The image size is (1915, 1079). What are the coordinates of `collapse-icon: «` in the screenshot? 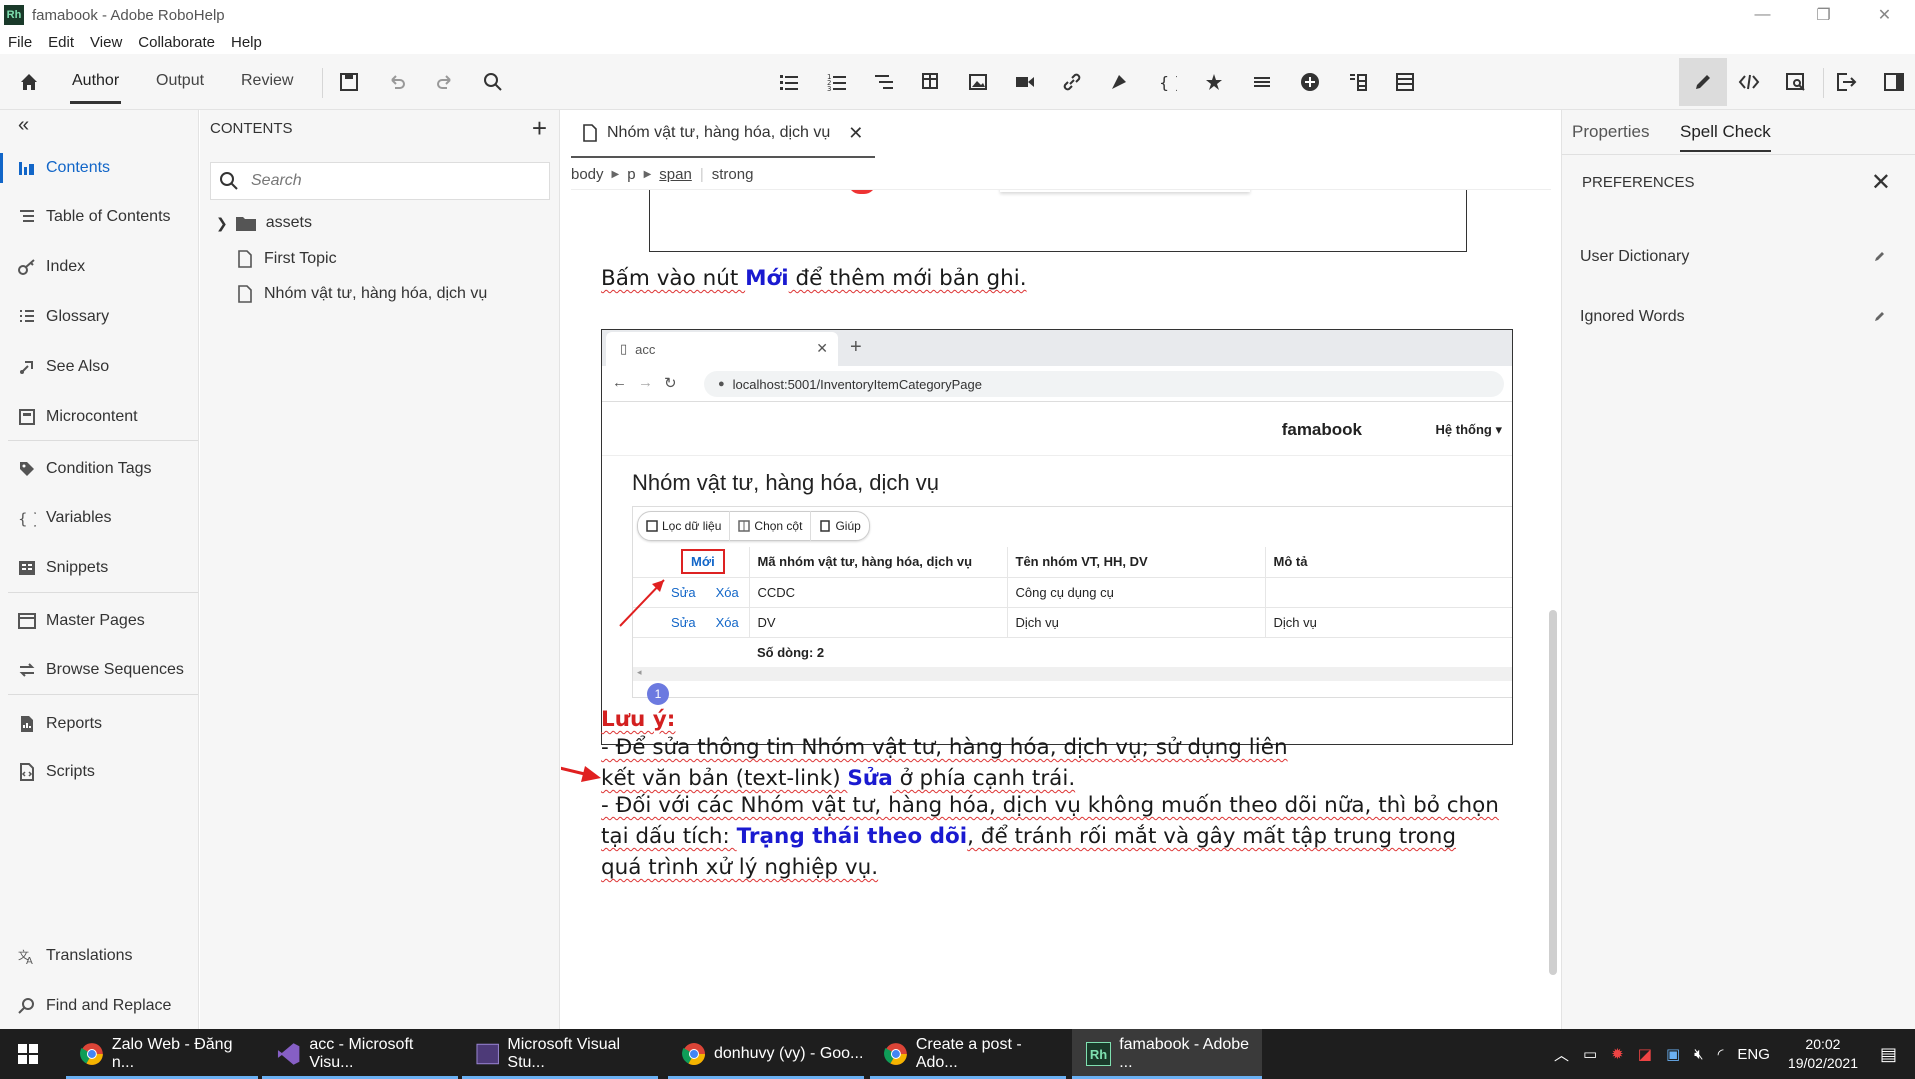 It's located at (23, 125).